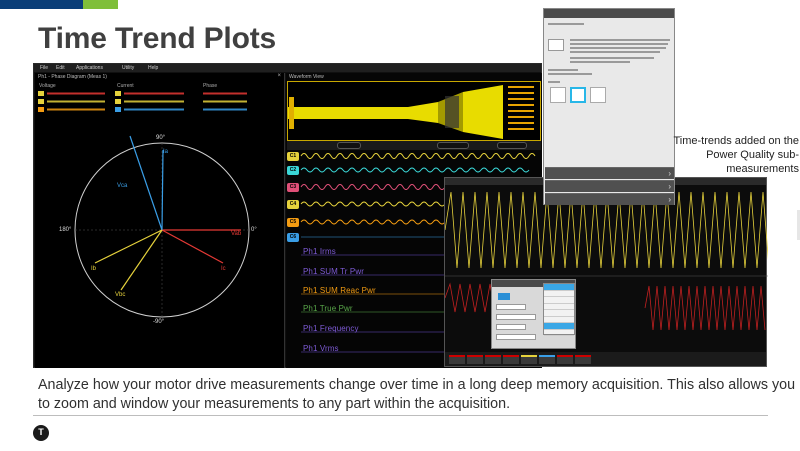 Image resolution: width=800 pixels, height=451 pixels. What do you see at coordinates (349, 145) in the screenshot?
I see `zoom-scale-pill` at bounding box center [349, 145].